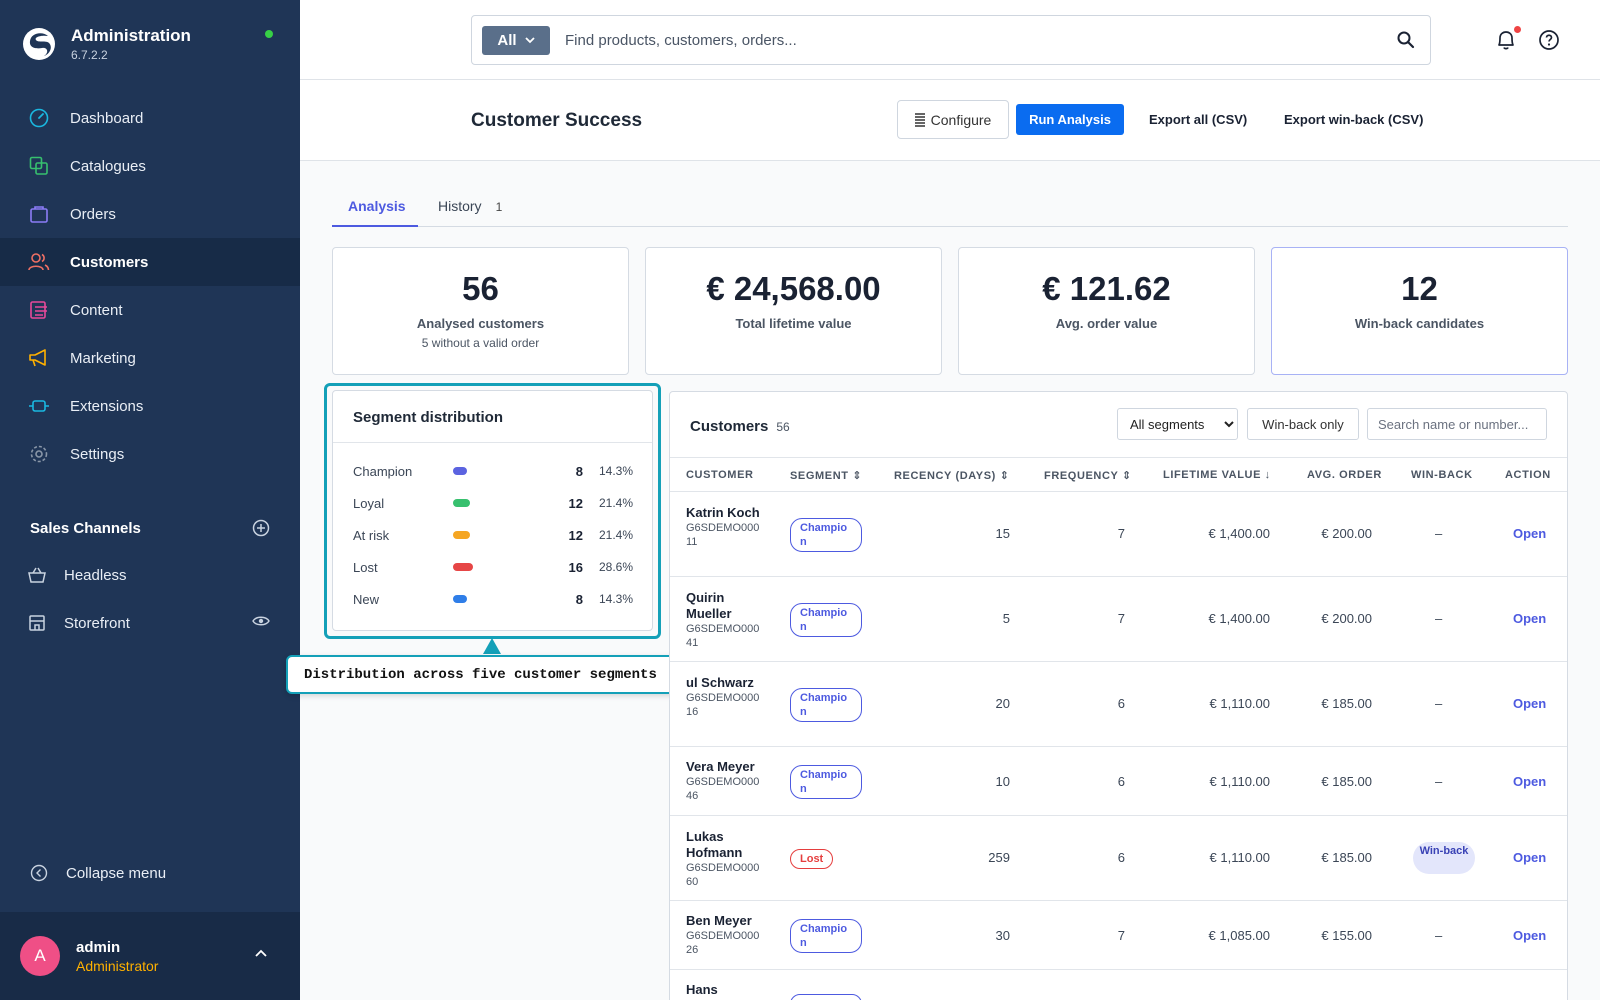 The width and height of the screenshot is (1600, 1000). Describe the element at coordinates (39, 262) in the screenshot. I see `users-icon` at that location.